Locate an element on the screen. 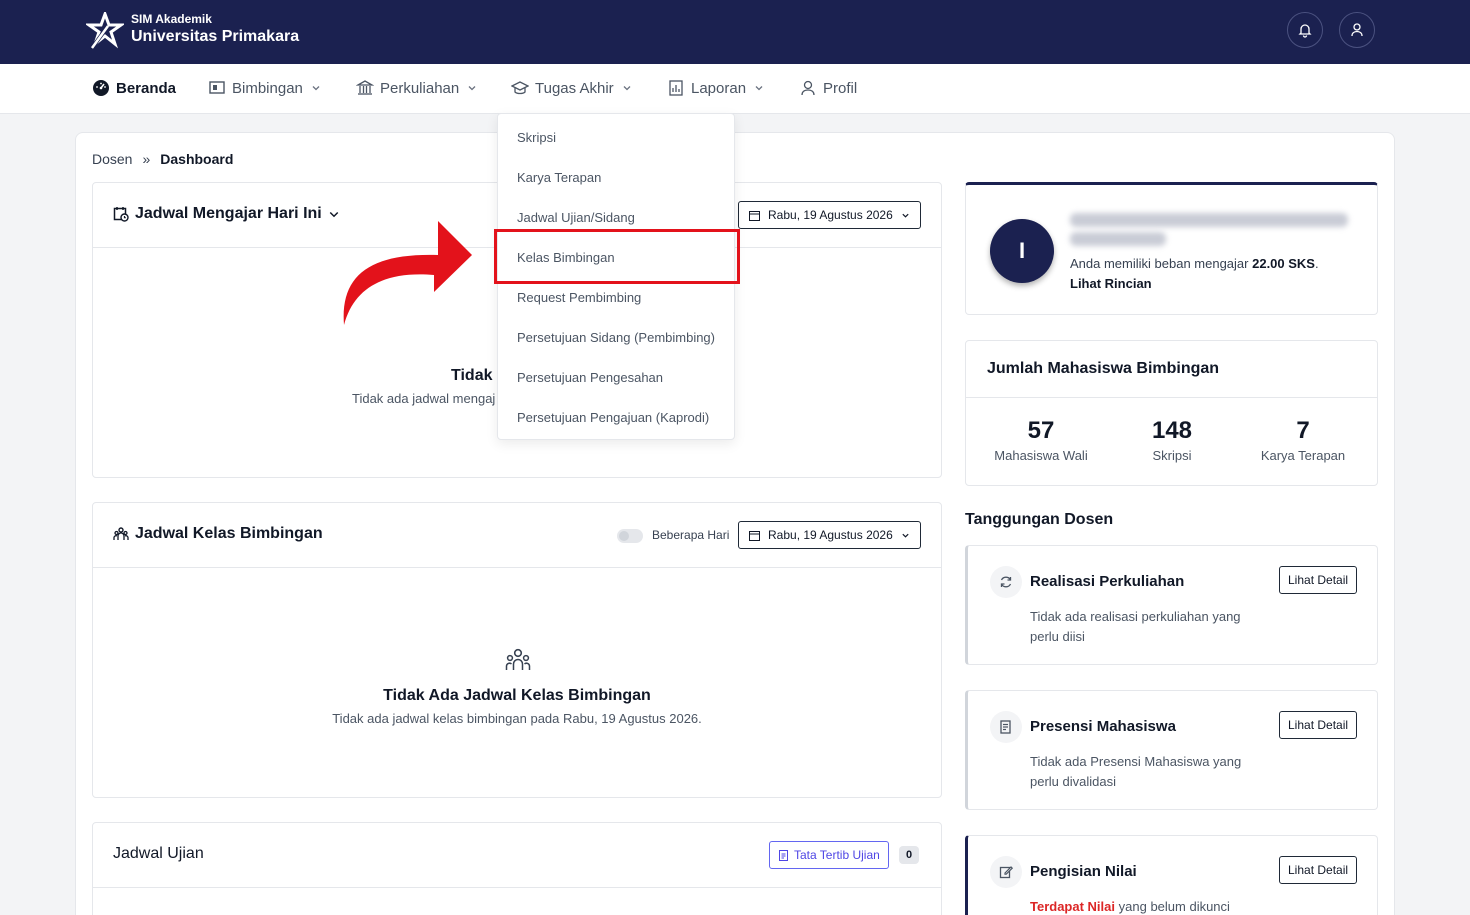 This screenshot has width=1470, height=915. blurred-lecturer-name is located at coordinates (1210, 229).